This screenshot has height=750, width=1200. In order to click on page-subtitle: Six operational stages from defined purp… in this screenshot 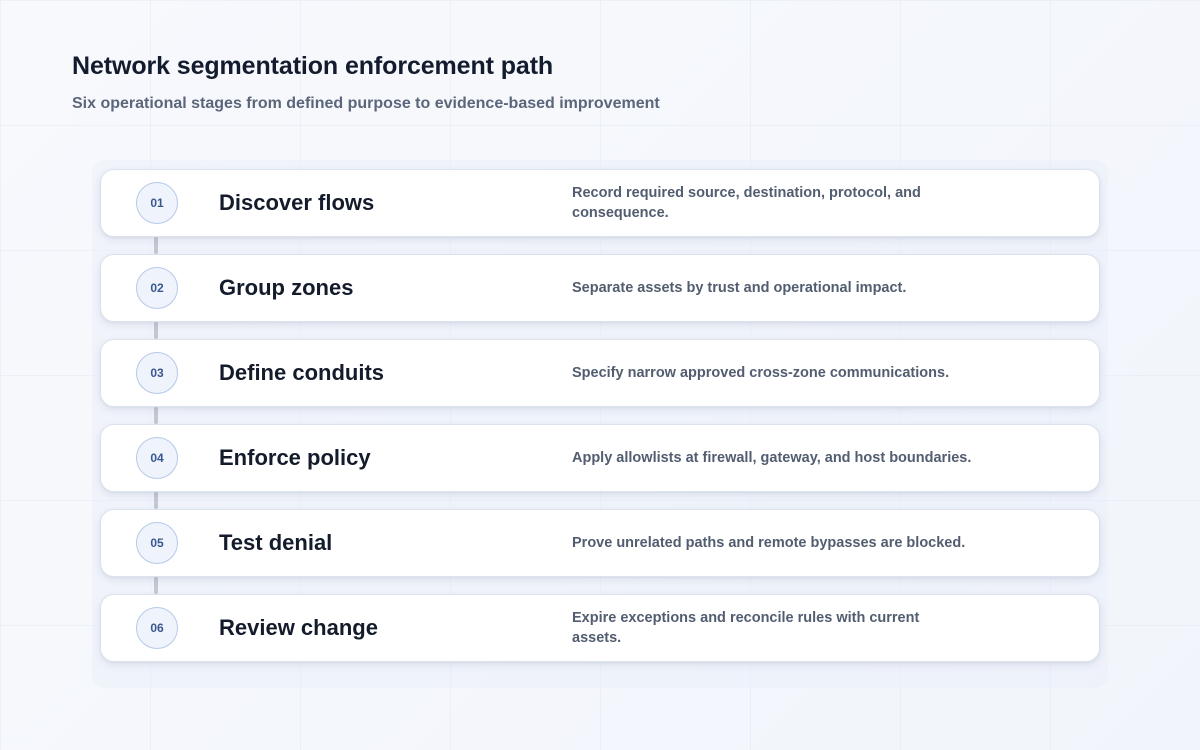, I will do `click(366, 103)`.